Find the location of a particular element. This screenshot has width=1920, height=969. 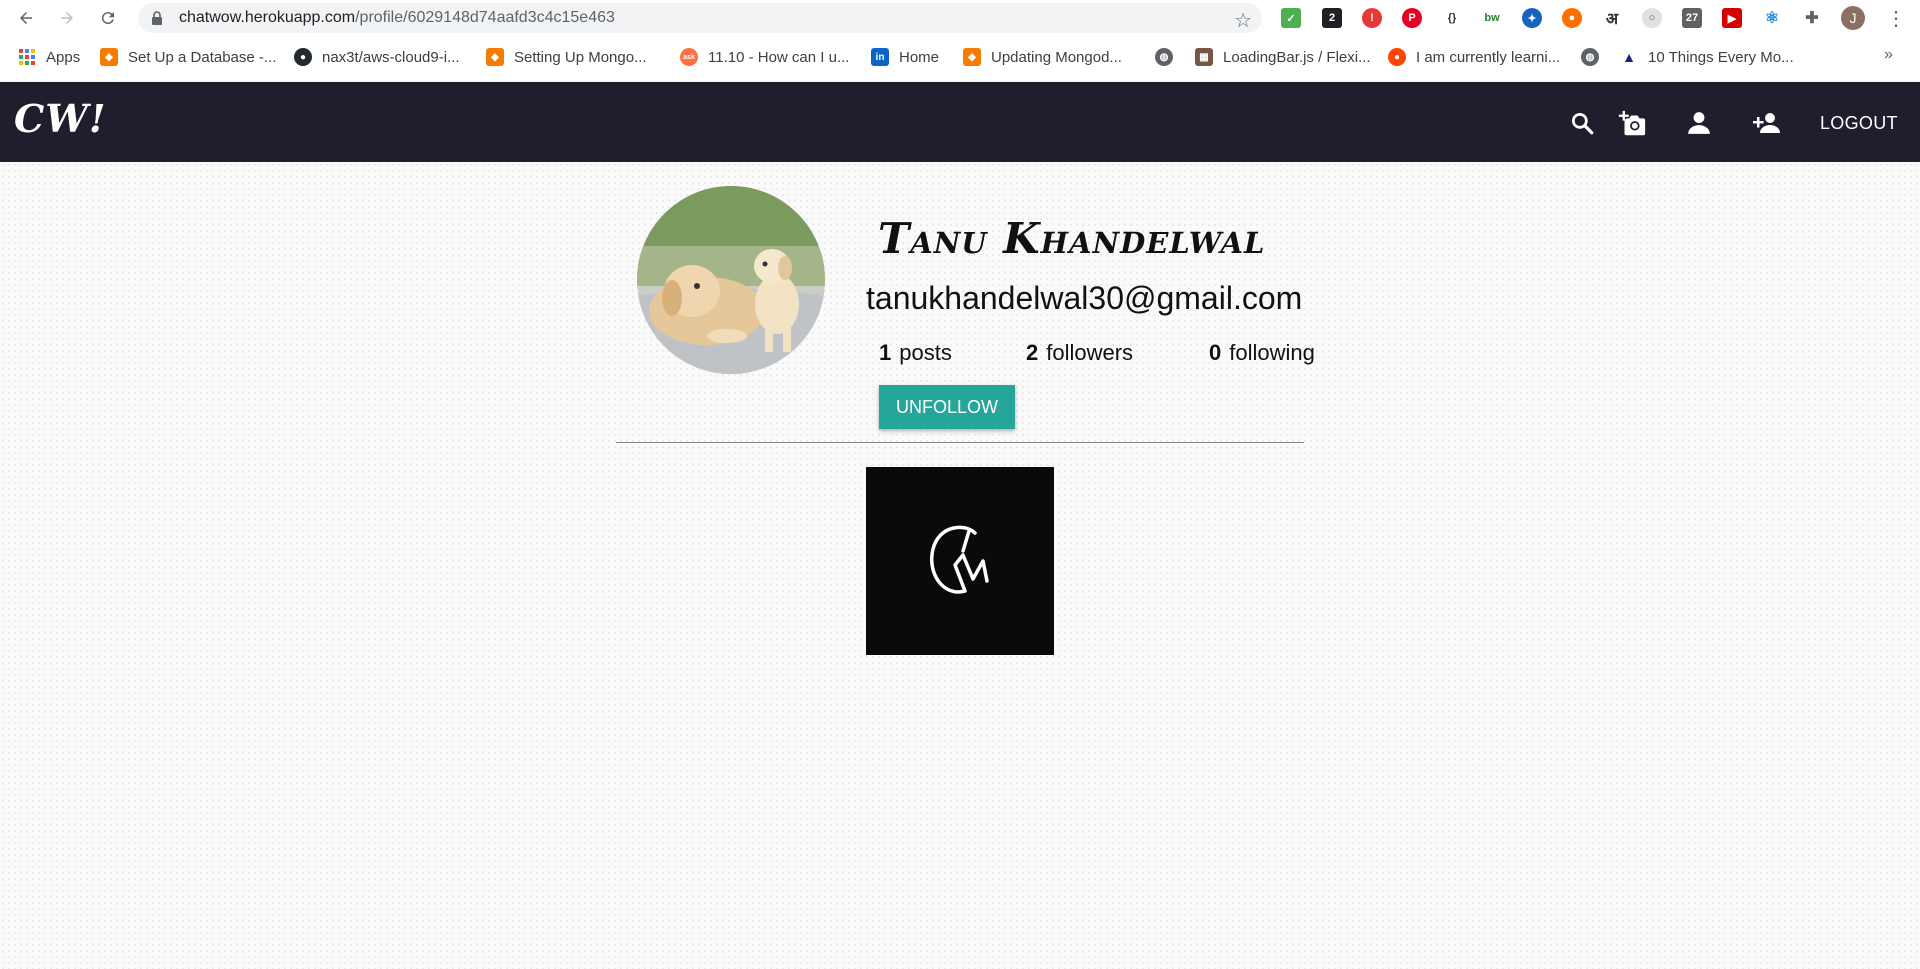

followers-stat: 2 followers is located at coordinates (1079, 353).